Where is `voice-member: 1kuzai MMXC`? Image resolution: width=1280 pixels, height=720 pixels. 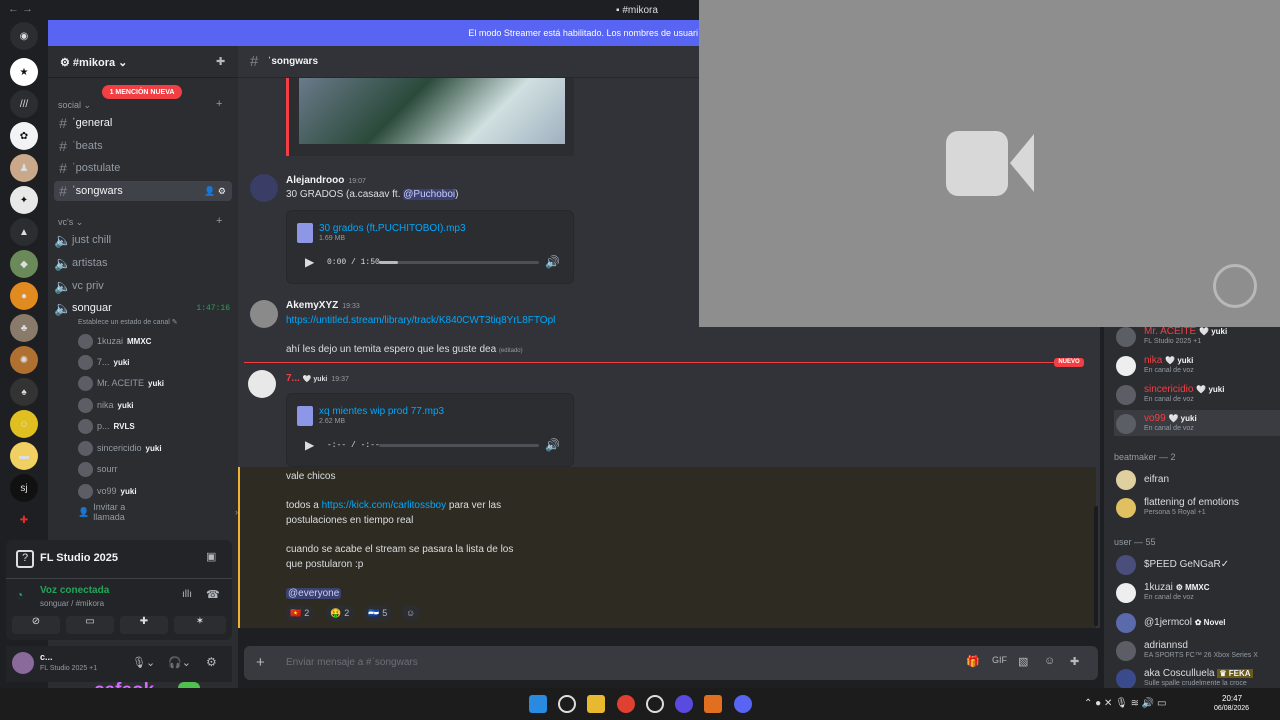
voice-member: 1kuzai MMXC is located at coordinates (114, 341).